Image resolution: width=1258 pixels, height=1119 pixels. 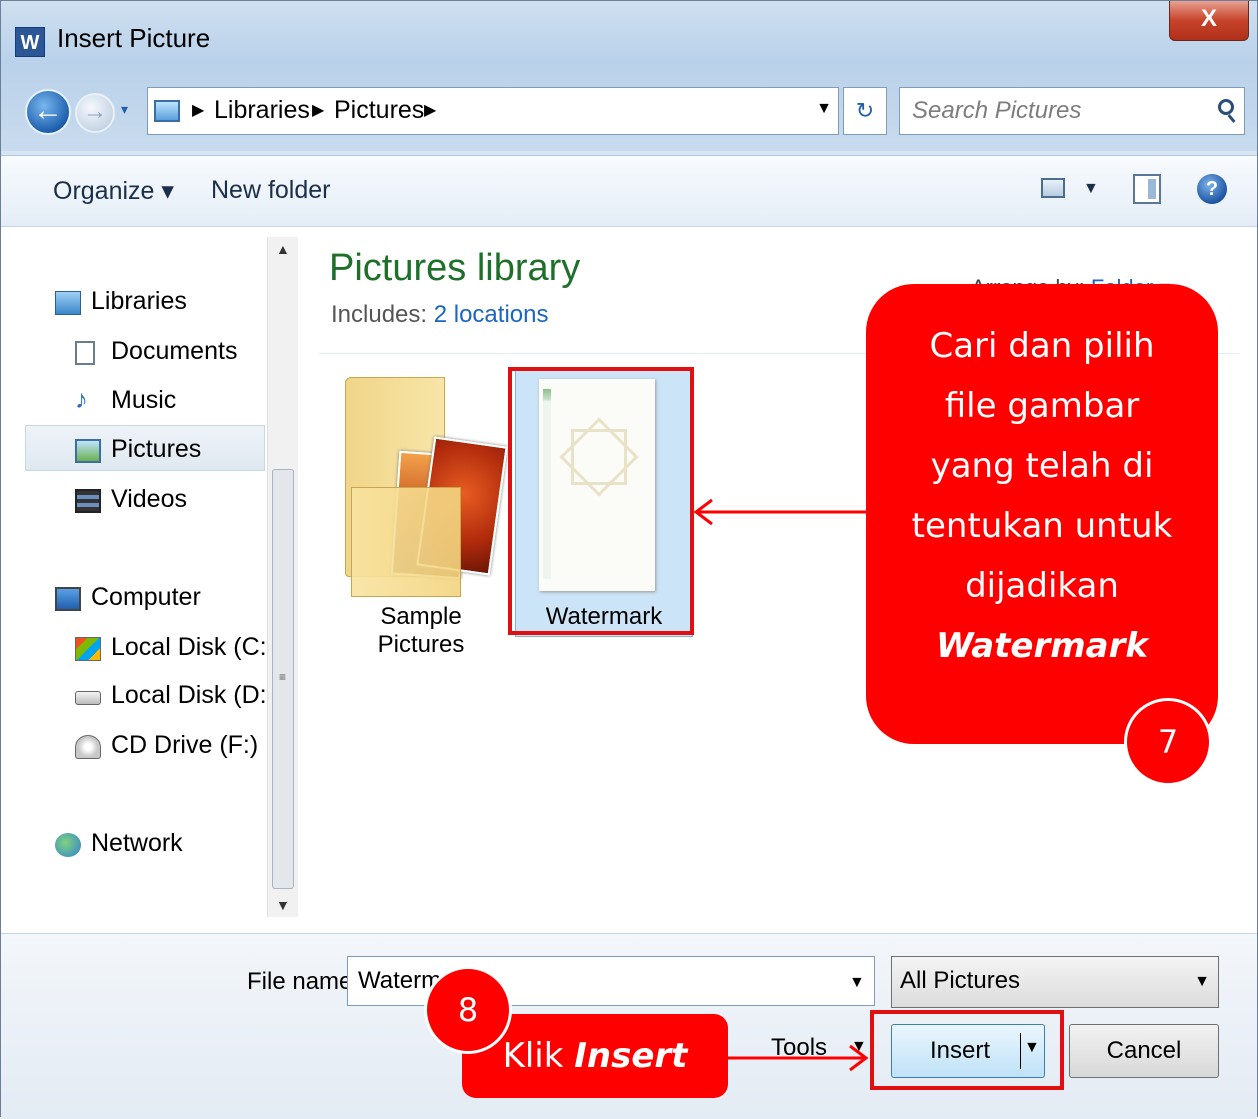 I want to click on sidebar-item-label: Local Disk (D:), so click(x=193, y=695).